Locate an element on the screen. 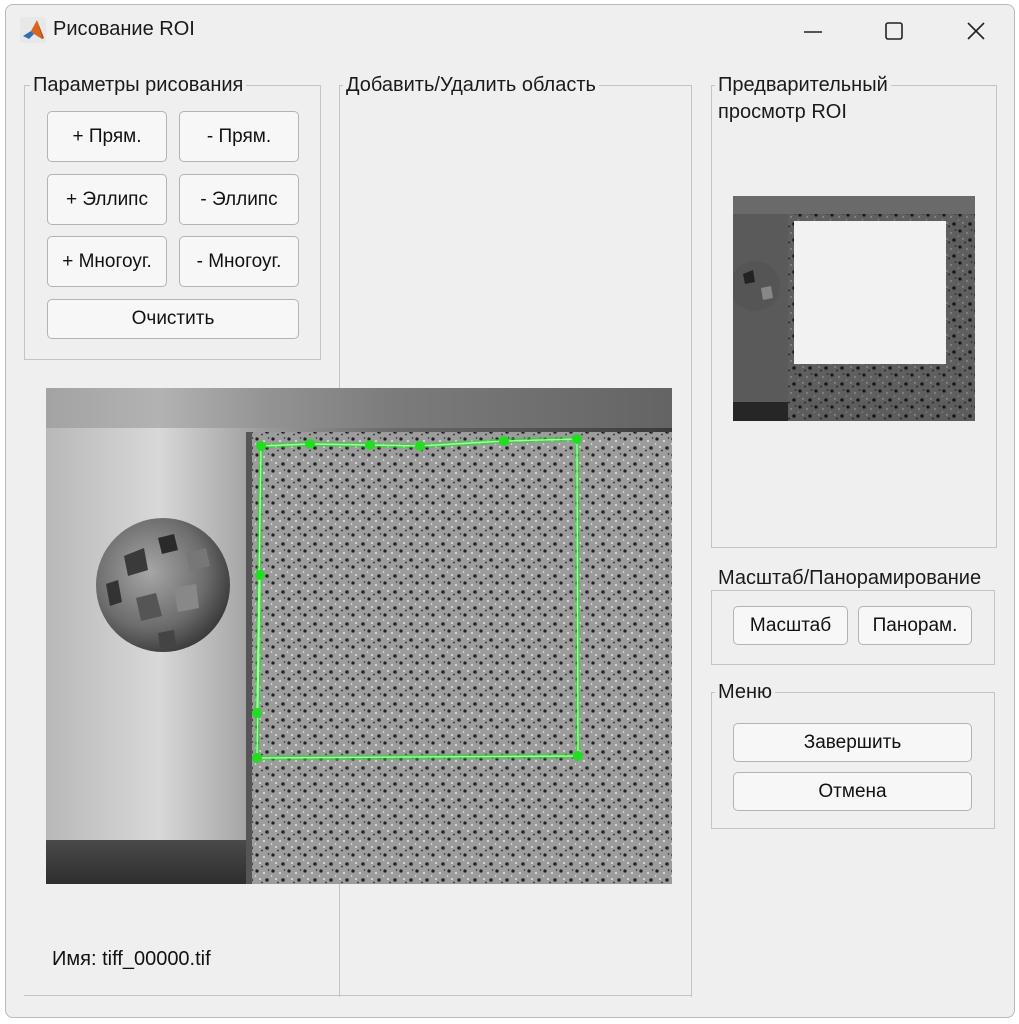 Image resolution: width=1019 pixels, height=1024 pixels. zoom-pan-title: Масштаб/Панорамирование is located at coordinates (850, 578).